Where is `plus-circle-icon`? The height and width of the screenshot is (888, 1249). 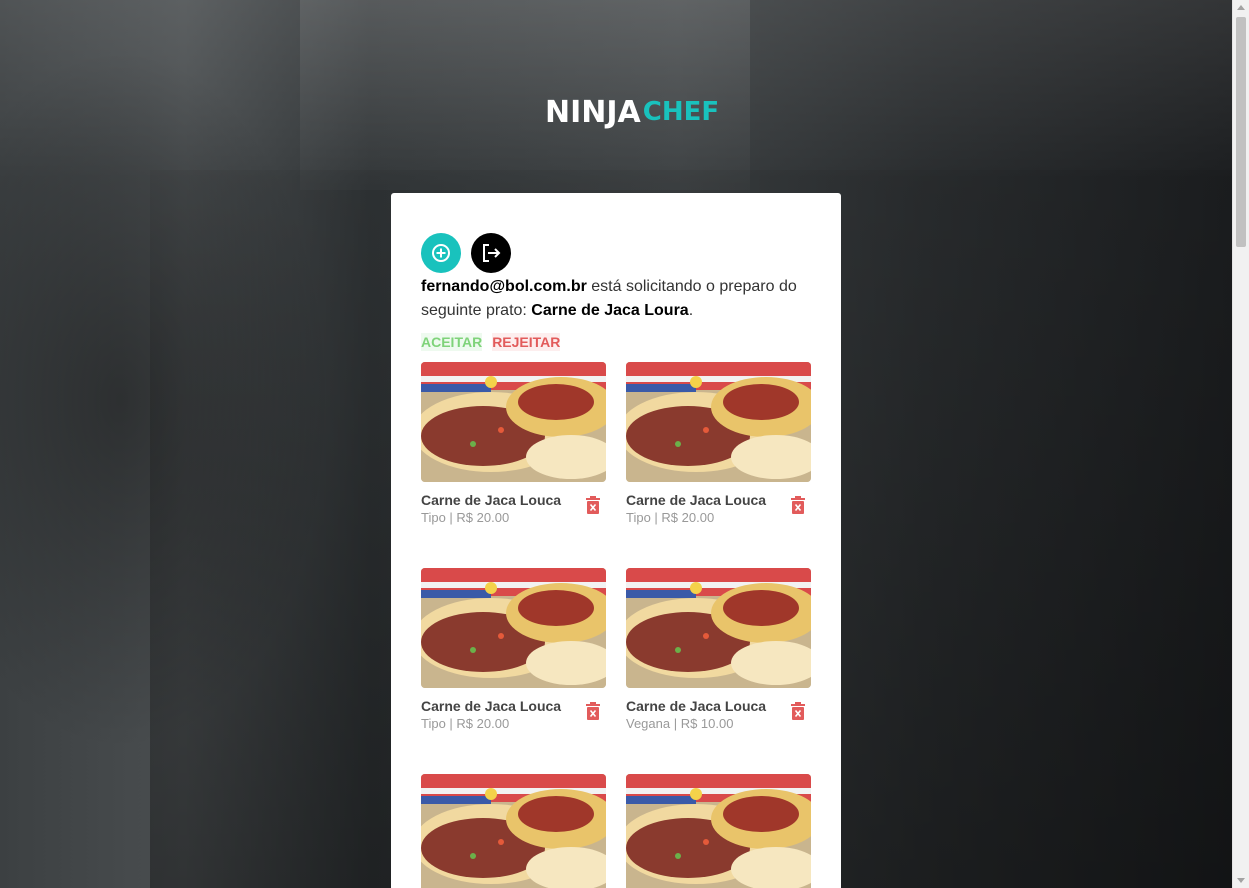
plus-circle-icon is located at coordinates (441, 253).